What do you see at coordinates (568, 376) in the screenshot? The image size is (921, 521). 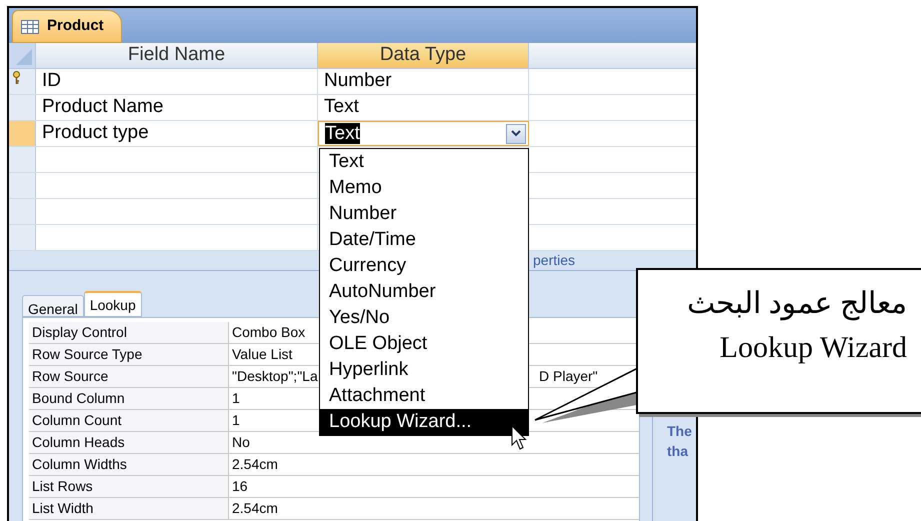 I see `property-value: D Player"` at bounding box center [568, 376].